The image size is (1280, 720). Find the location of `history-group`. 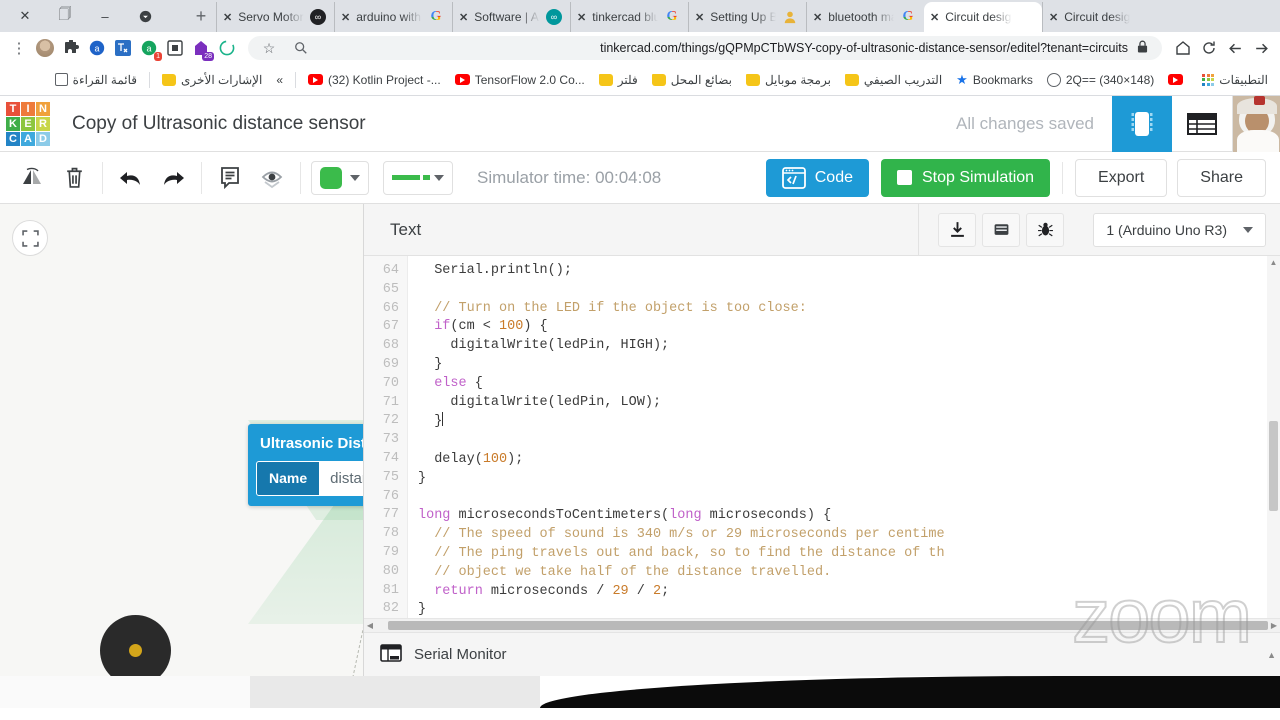

history-group is located at coordinates (152, 178).